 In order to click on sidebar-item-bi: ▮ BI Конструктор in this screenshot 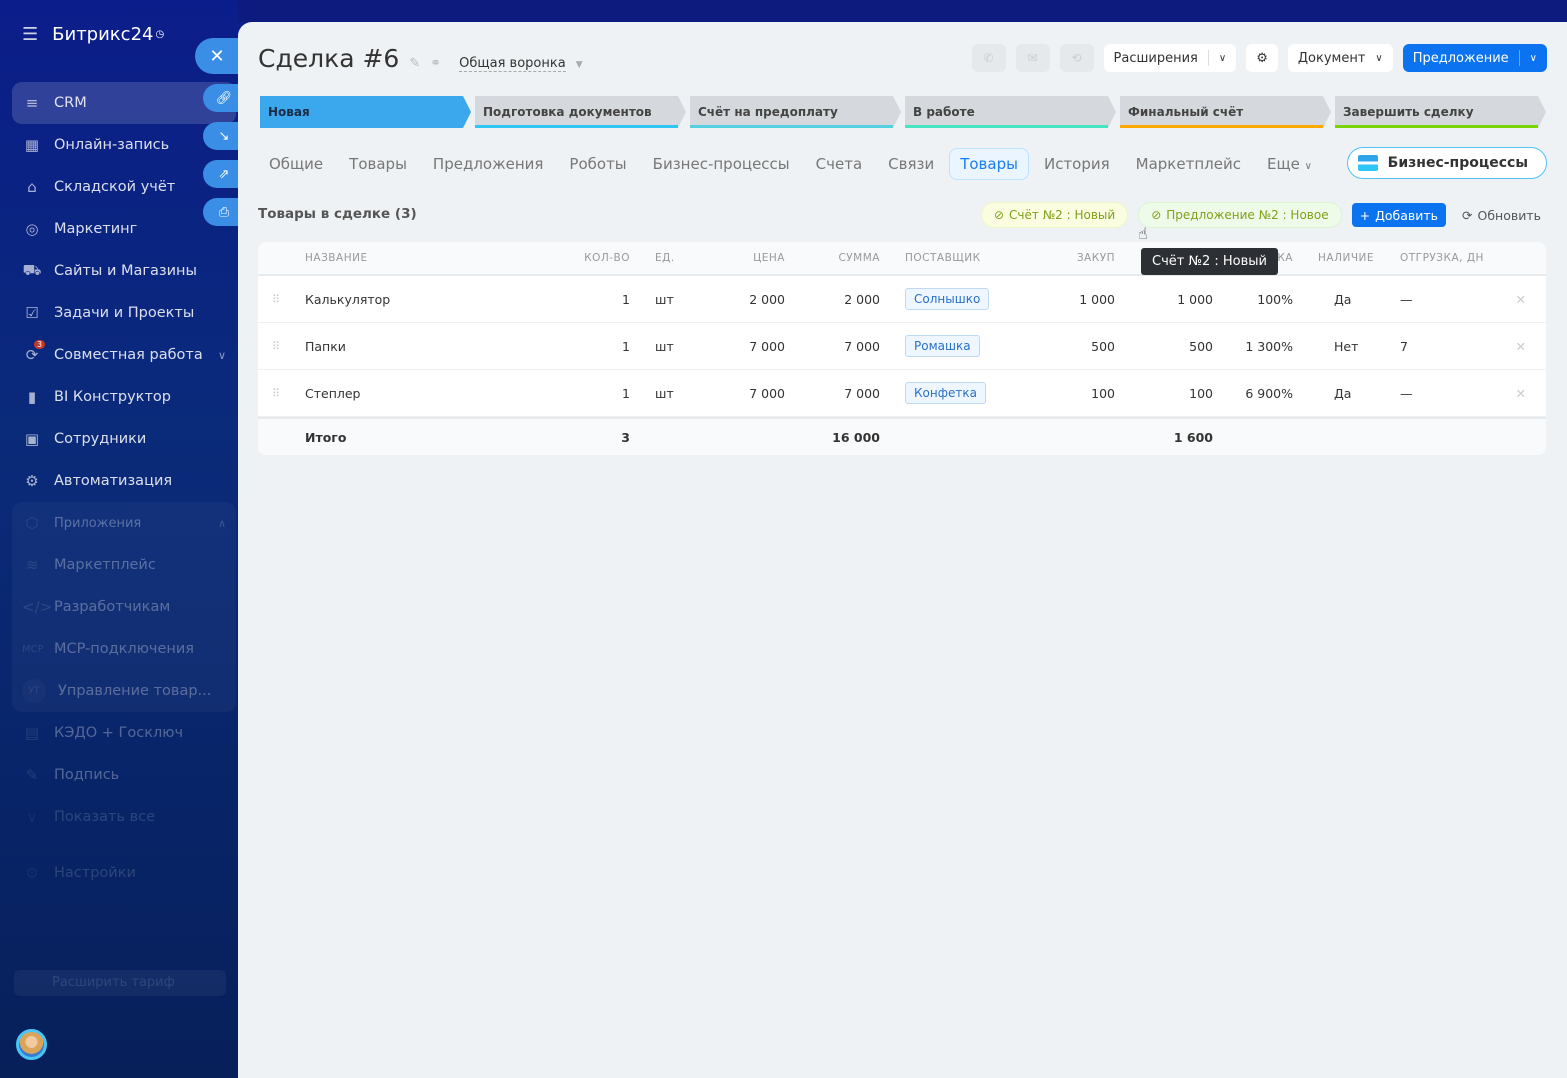, I will do `click(124, 397)`.